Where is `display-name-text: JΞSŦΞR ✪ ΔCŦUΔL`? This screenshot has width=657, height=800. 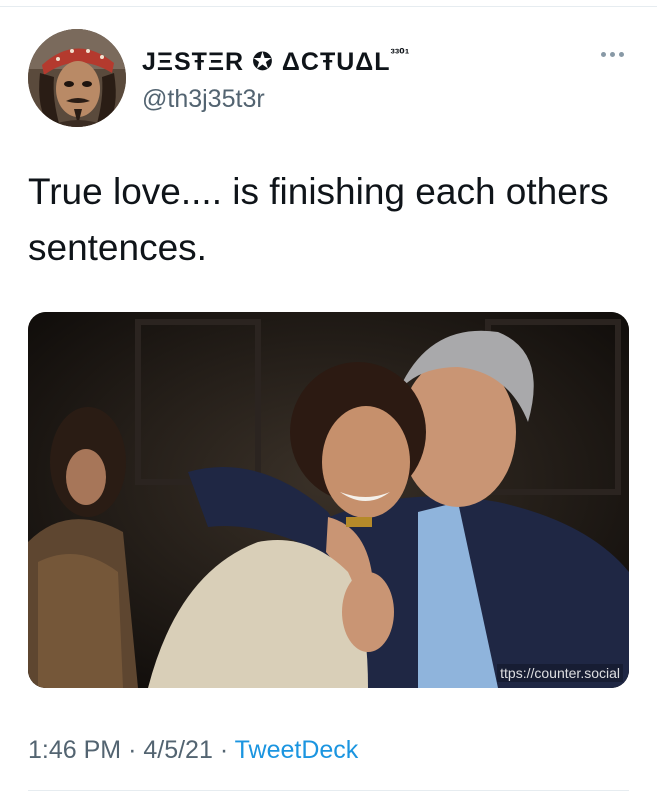 display-name-text: JΞSŦΞR ✪ ΔCŦUΔL is located at coordinates (266, 62).